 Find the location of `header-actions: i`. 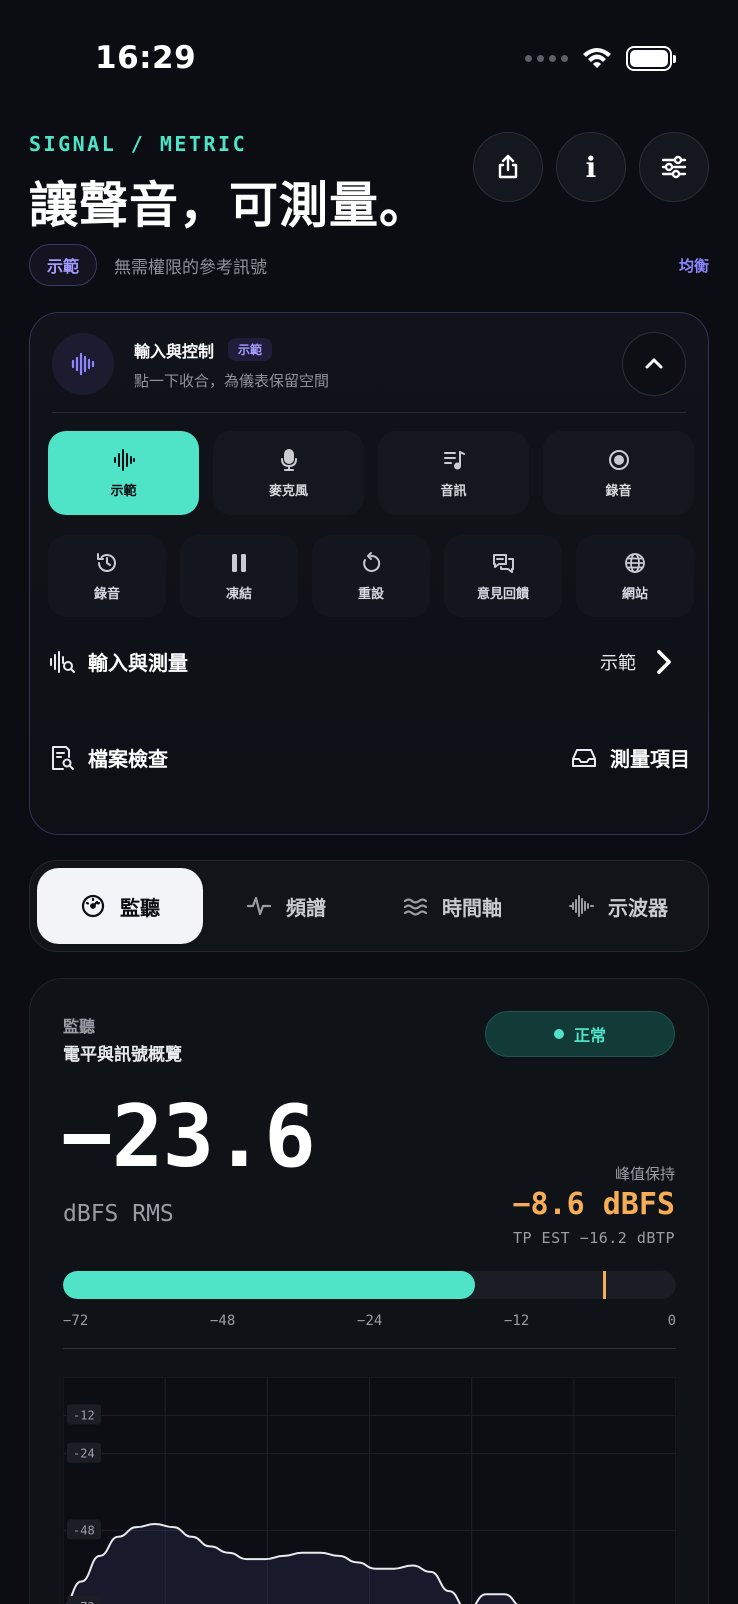

header-actions: i is located at coordinates (591, 167).